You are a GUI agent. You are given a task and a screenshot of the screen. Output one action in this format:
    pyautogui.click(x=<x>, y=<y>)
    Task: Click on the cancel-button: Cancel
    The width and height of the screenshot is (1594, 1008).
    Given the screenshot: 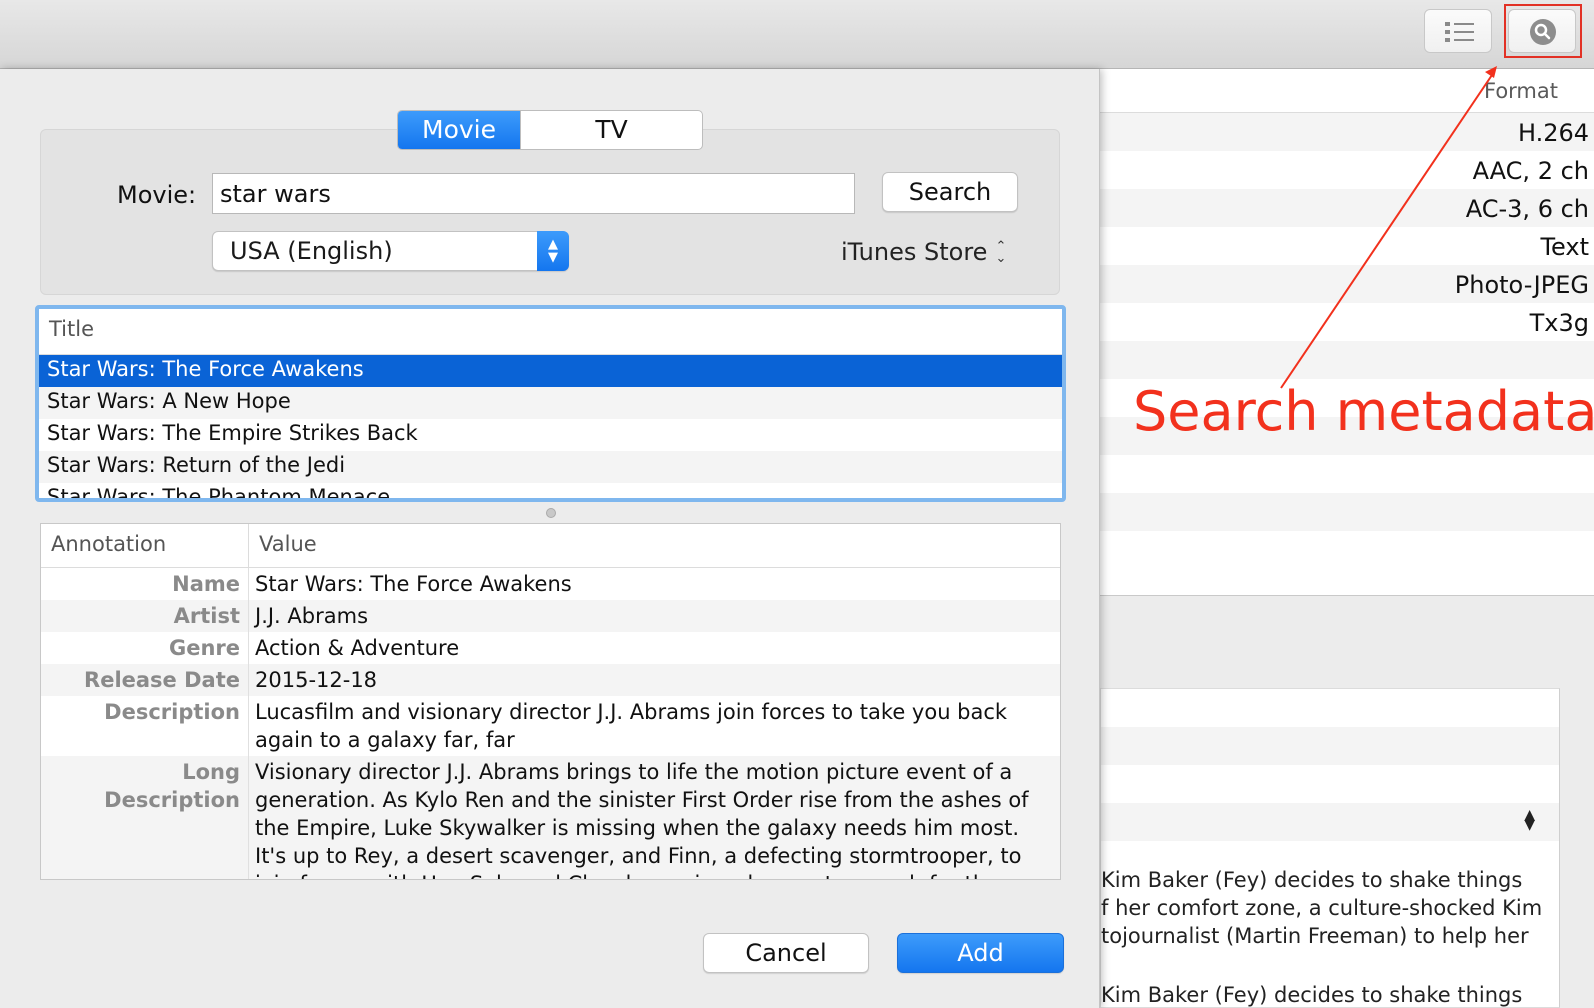 What is the action you would take?
    pyautogui.click(x=786, y=953)
    